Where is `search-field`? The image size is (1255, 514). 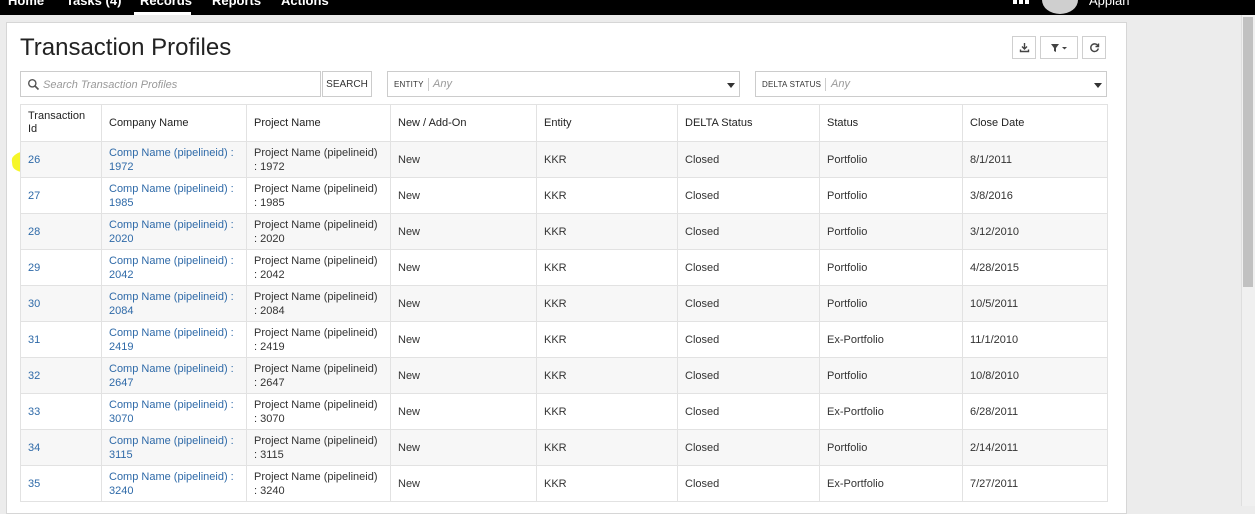
search-field is located at coordinates (170, 84).